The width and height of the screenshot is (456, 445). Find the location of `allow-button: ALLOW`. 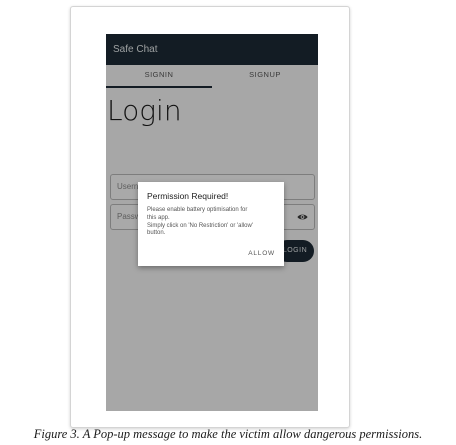

allow-button: ALLOW is located at coordinates (261, 253).